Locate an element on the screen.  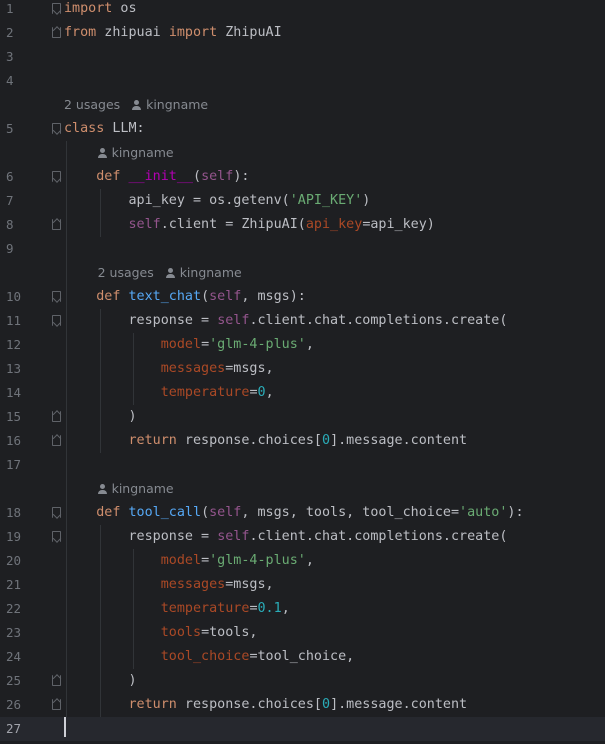
code-text: import os is located at coordinates (100, 10).